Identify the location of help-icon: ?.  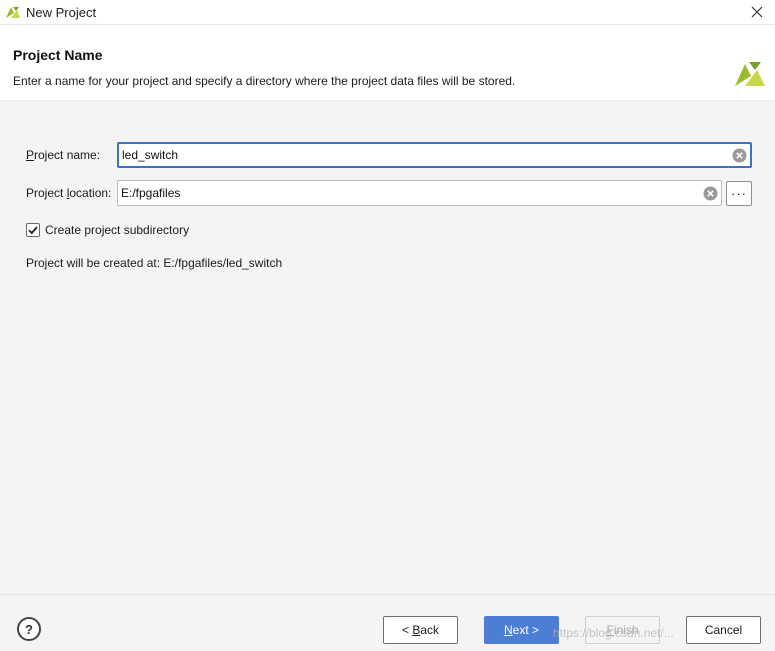
(29, 629).